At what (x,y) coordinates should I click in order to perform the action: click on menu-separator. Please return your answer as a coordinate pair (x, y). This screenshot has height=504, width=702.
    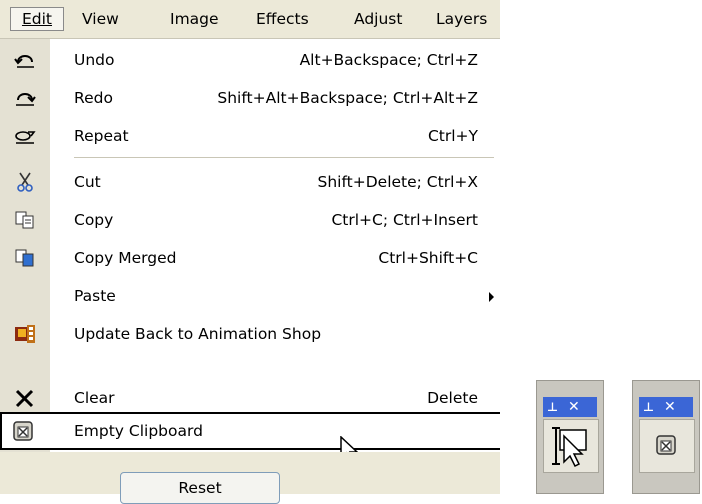
    Looking at the image, I should click on (284, 157).